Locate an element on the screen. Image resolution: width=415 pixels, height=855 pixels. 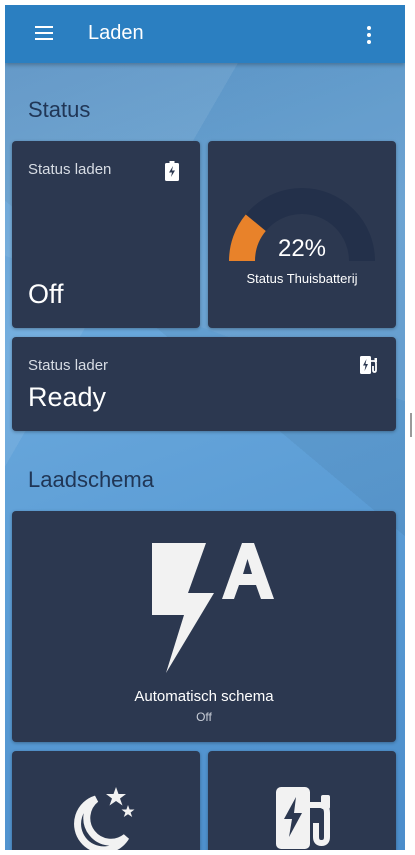
auto-schedule-state: Off is located at coordinates (204, 717).